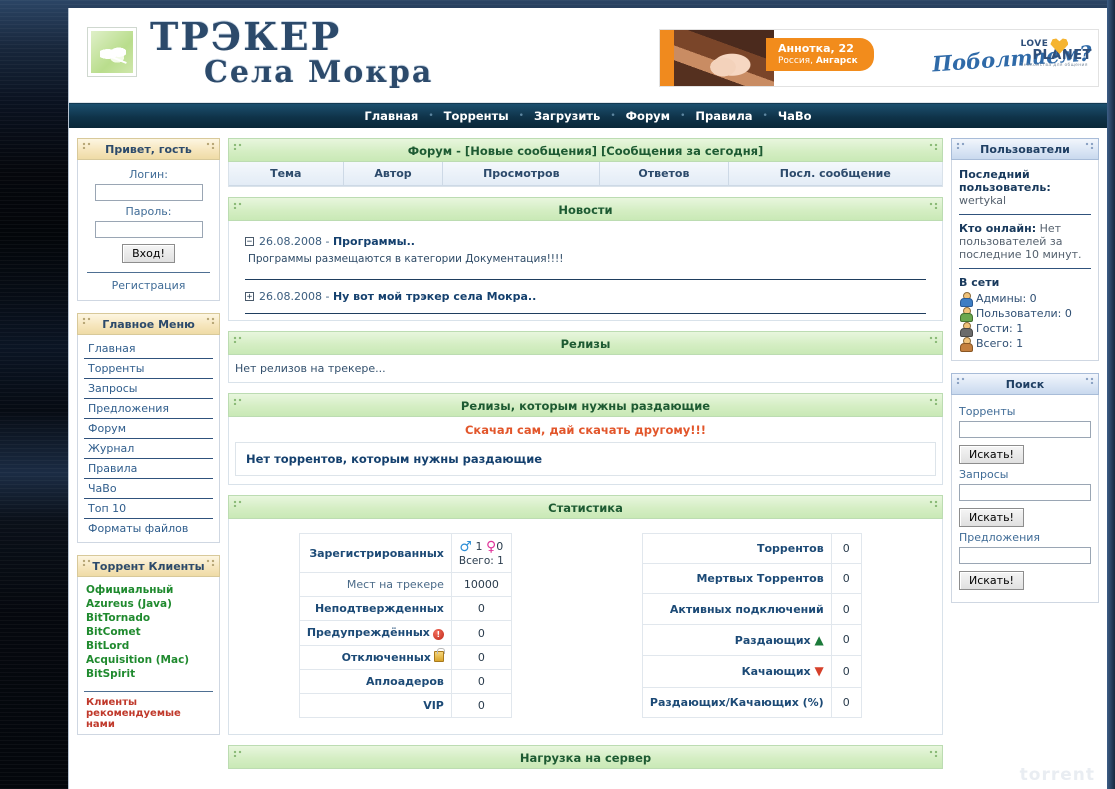 Image resolution: width=1115 pixels, height=789 pixels. I want to click on total-users-icon, so click(966, 344).